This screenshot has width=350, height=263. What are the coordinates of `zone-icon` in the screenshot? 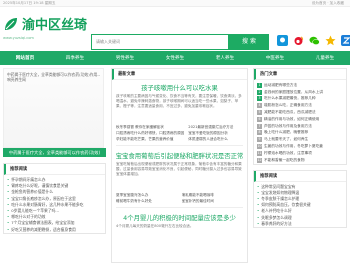 It's located at (330, 40).